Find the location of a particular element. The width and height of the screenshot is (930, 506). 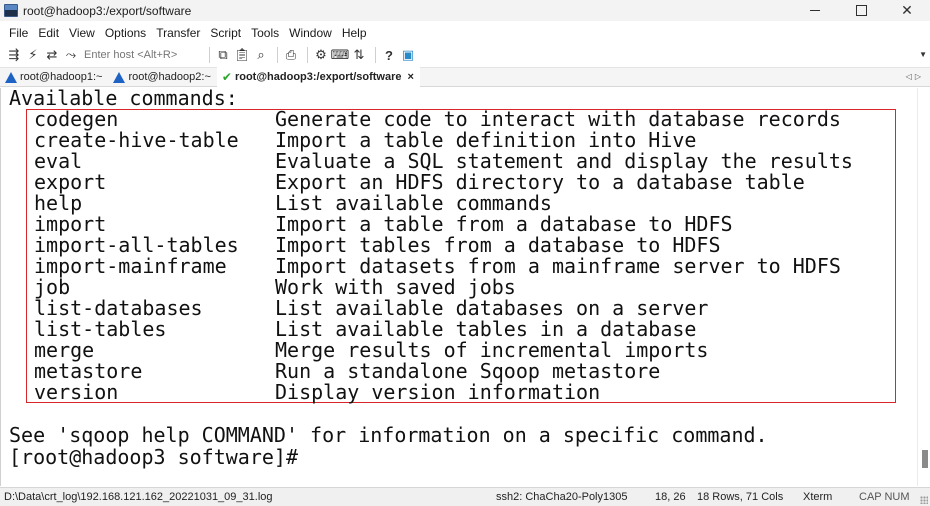

command-name: import-mainframe is located at coordinates (130, 266).